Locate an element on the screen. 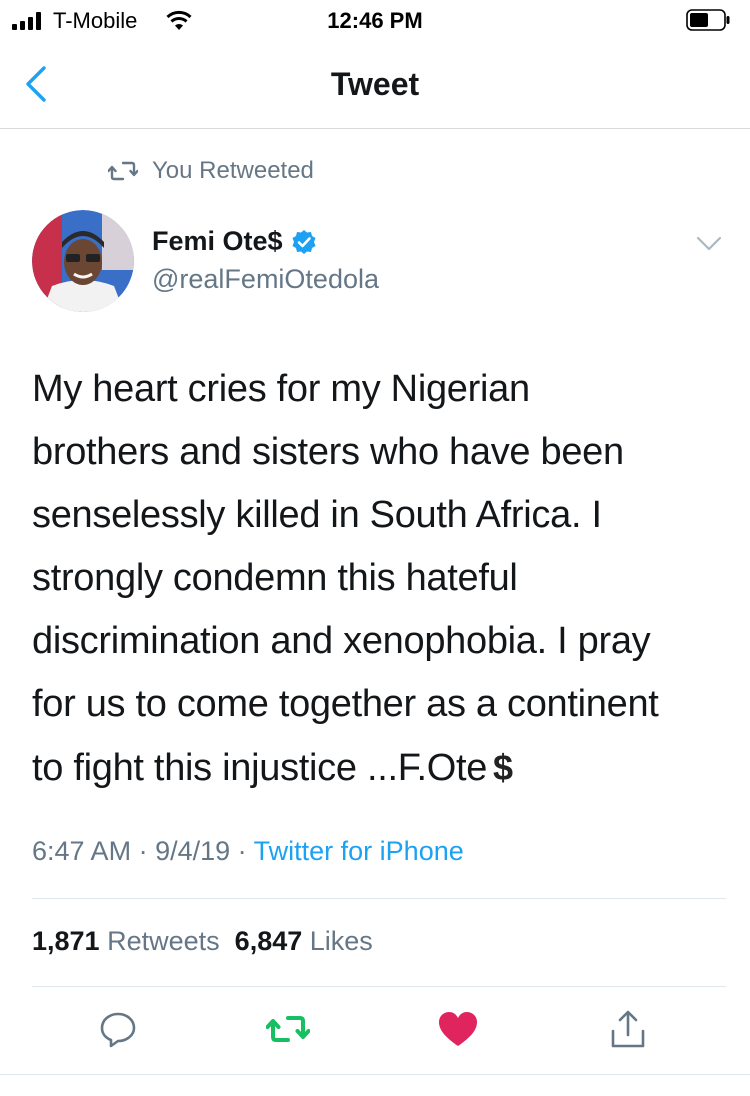 This screenshot has height=1096, width=750. tweet-line: brothers and sisters who have been is located at coordinates (328, 452).